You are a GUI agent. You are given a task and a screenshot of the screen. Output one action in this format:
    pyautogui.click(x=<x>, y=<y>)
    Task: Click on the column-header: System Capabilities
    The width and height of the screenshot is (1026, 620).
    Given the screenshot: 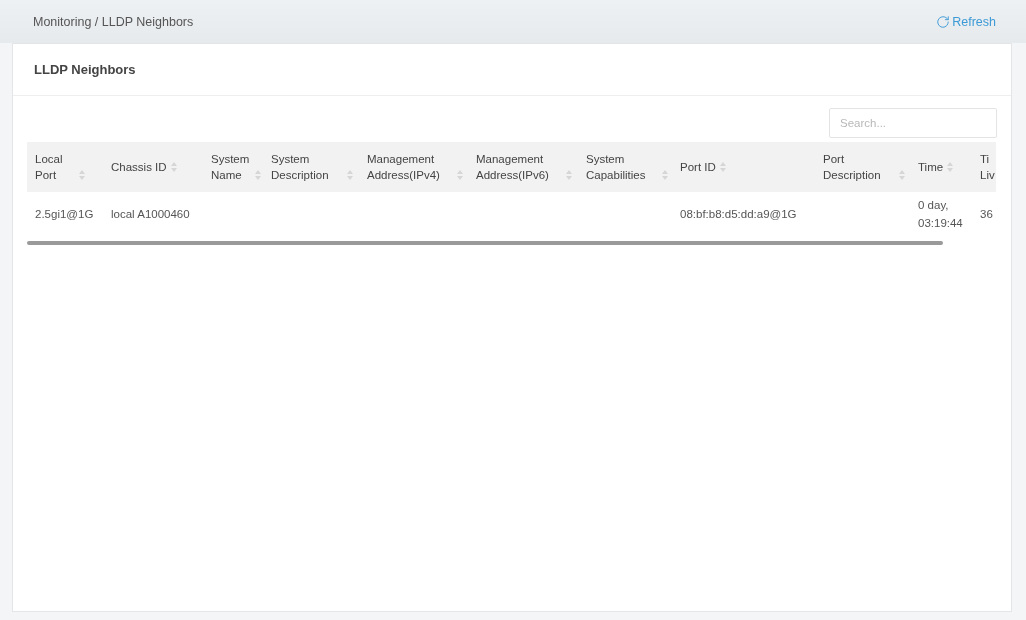 What is the action you would take?
    pyautogui.click(x=625, y=167)
    